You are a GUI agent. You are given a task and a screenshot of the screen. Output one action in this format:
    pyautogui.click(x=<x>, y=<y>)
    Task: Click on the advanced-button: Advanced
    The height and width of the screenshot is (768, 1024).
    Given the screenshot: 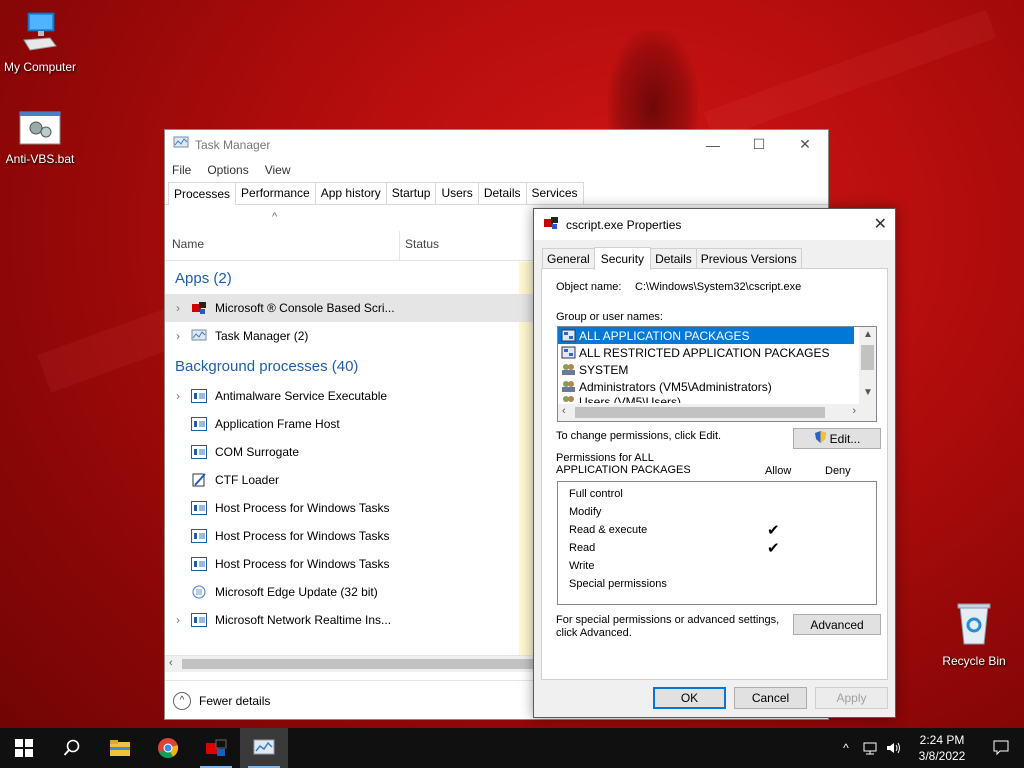 What is the action you would take?
    pyautogui.click(x=837, y=624)
    